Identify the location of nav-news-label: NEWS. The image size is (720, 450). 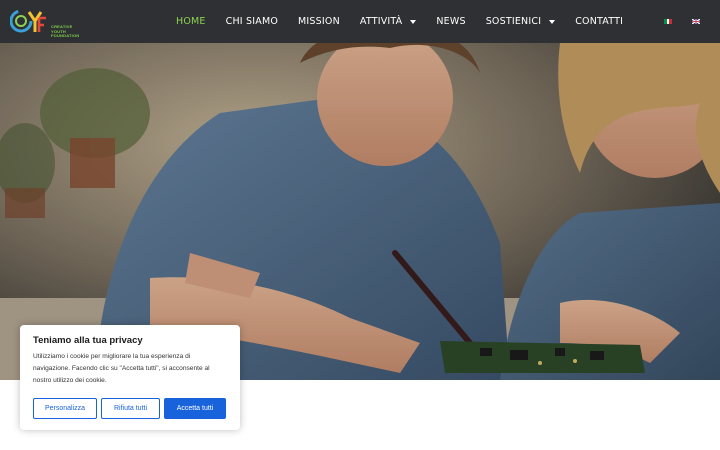
(451, 21).